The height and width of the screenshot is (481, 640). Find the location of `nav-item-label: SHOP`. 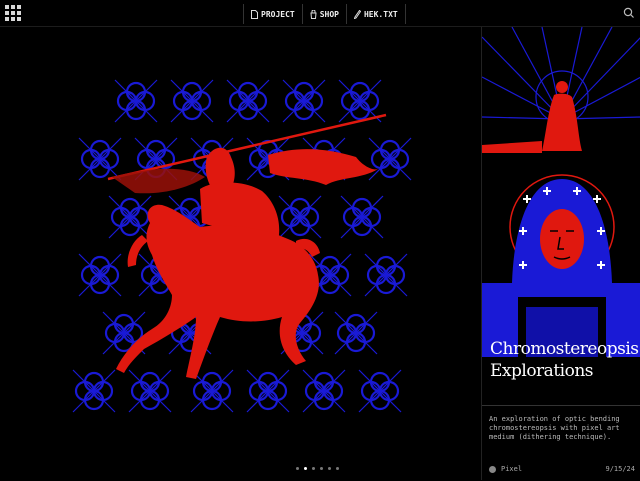

nav-item-label: SHOP is located at coordinates (329, 14).